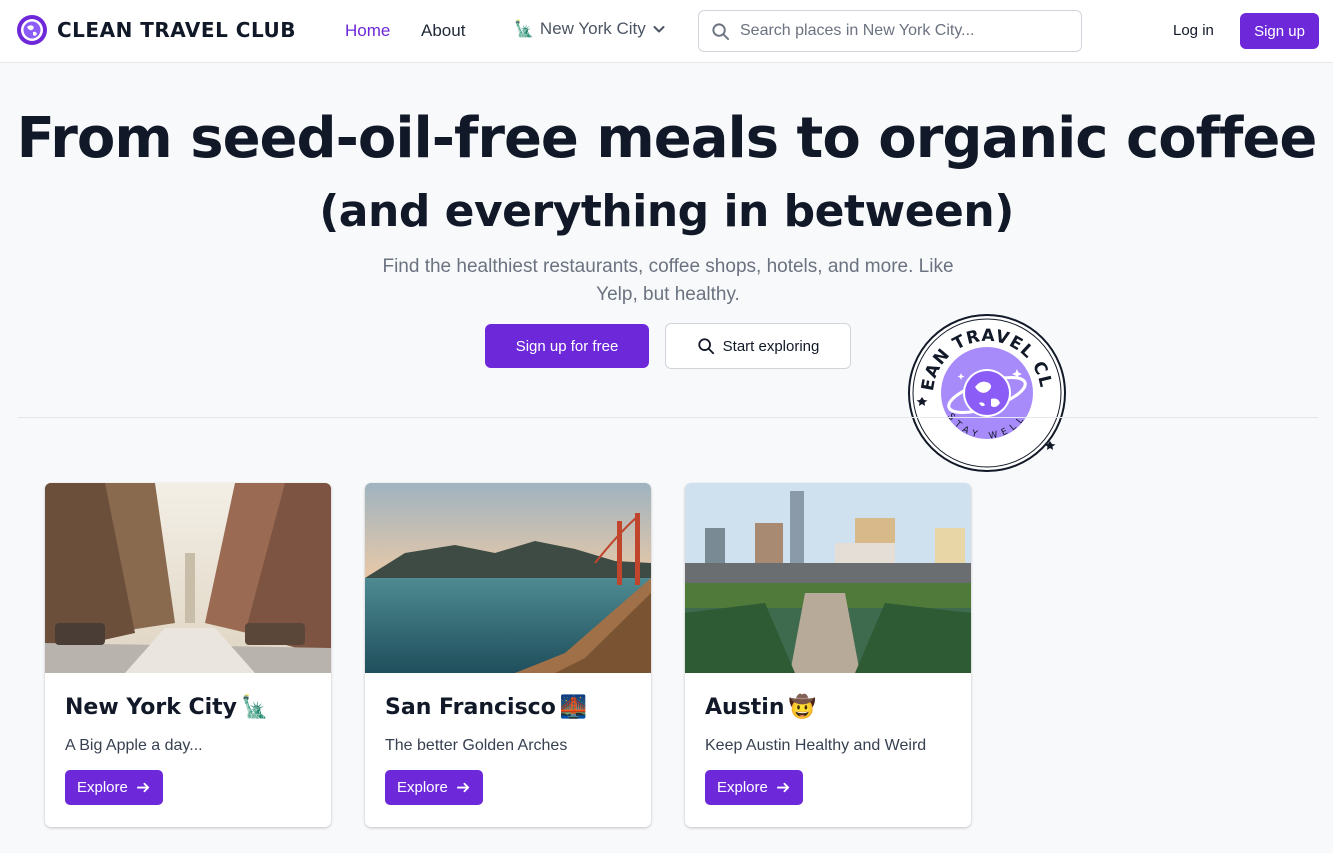 The width and height of the screenshot is (1333, 853). What do you see at coordinates (816, 745) in the screenshot?
I see `city-tagline: Keep Austin Healthy and Weird` at bounding box center [816, 745].